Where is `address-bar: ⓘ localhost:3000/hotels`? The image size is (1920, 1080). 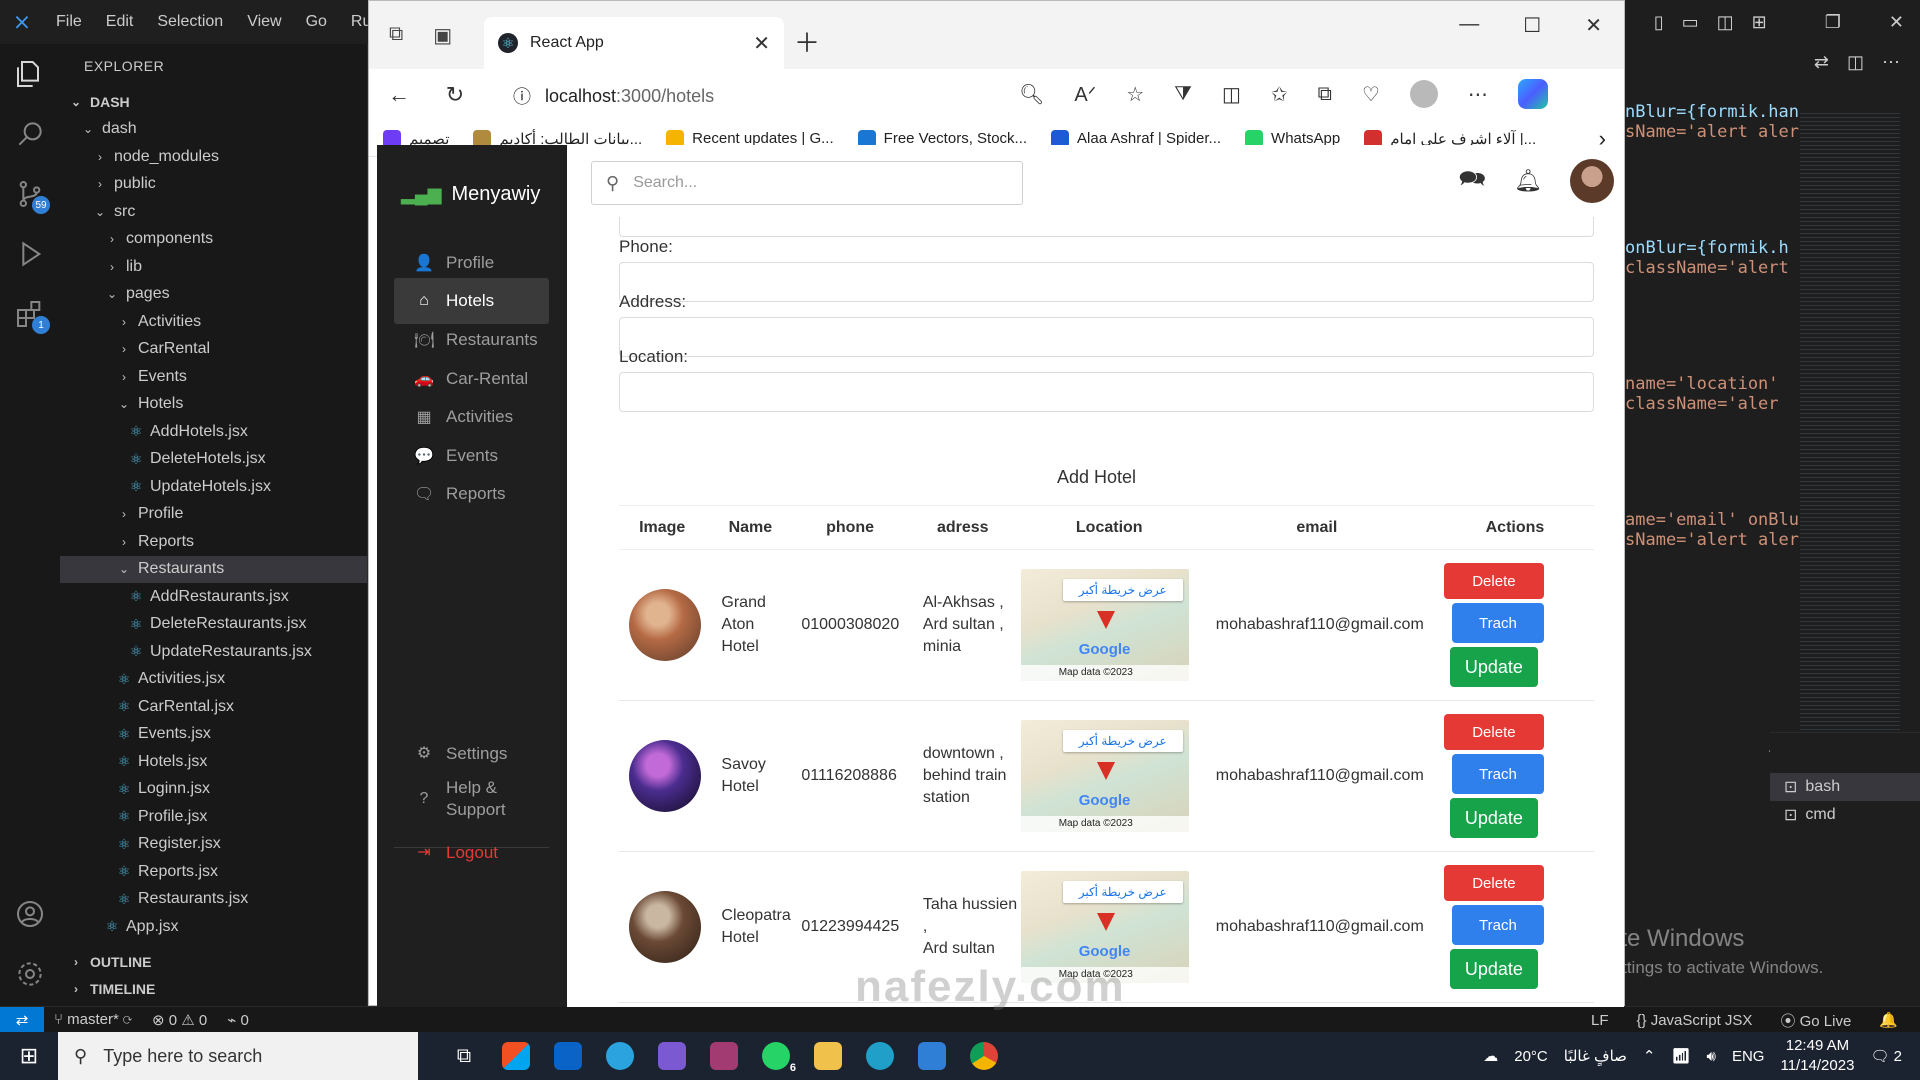
address-bar: ⓘ localhost:3000/hotels is located at coordinates (767, 96).